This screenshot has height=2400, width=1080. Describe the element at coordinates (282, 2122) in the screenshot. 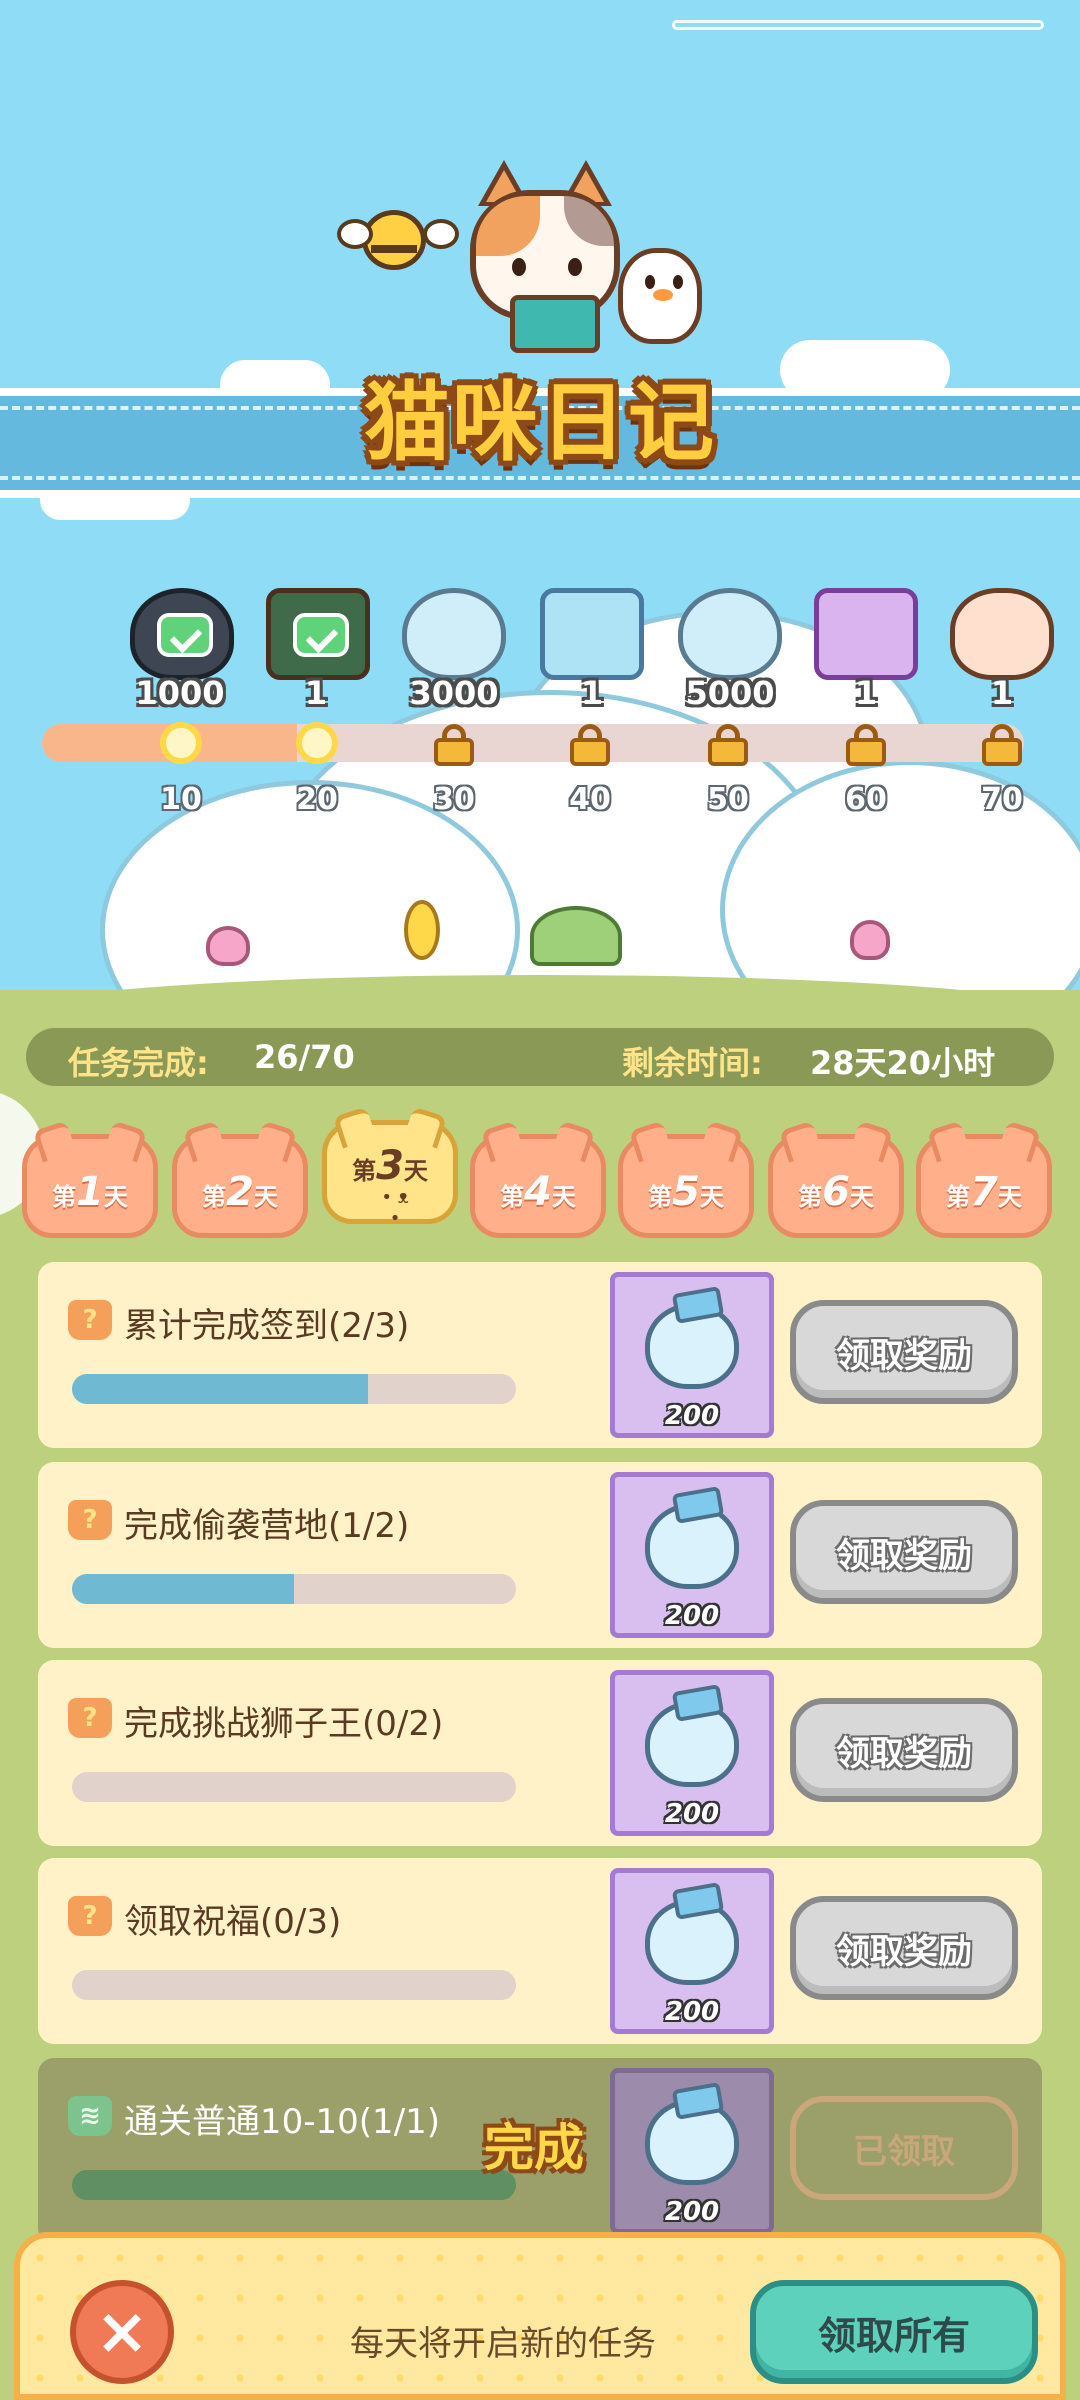

I see `task-title: 通关普通10-10(1/1)` at that location.